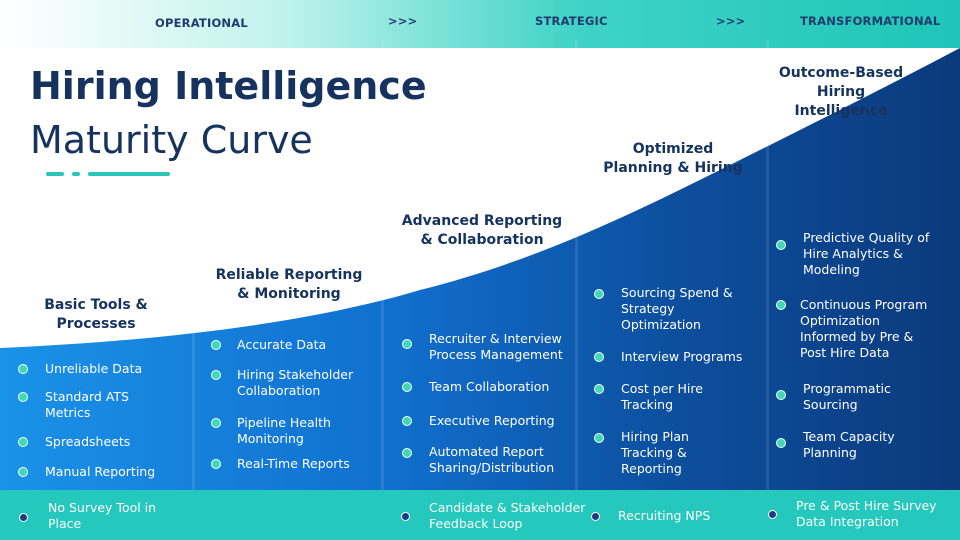 This screenshot has height=540, width=960. Describe the element at coordinates (662, 396) in the screenshot. I see `column-4-item-3: Cost per Hire Tracking` at that location.